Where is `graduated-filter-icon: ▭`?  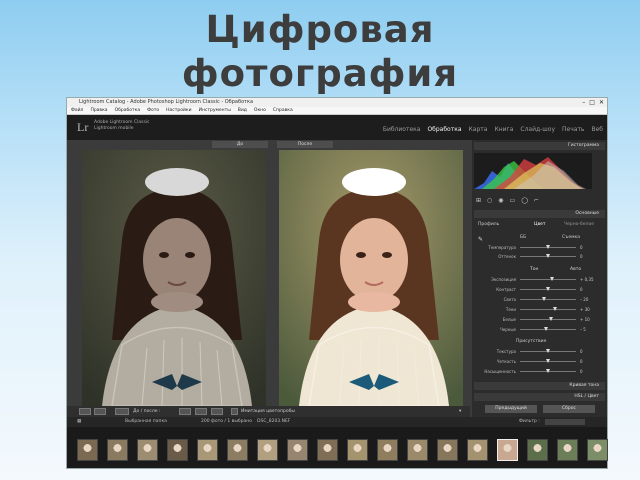
graduated-filter-icon: ▭ is located at coordinates (513, 201).